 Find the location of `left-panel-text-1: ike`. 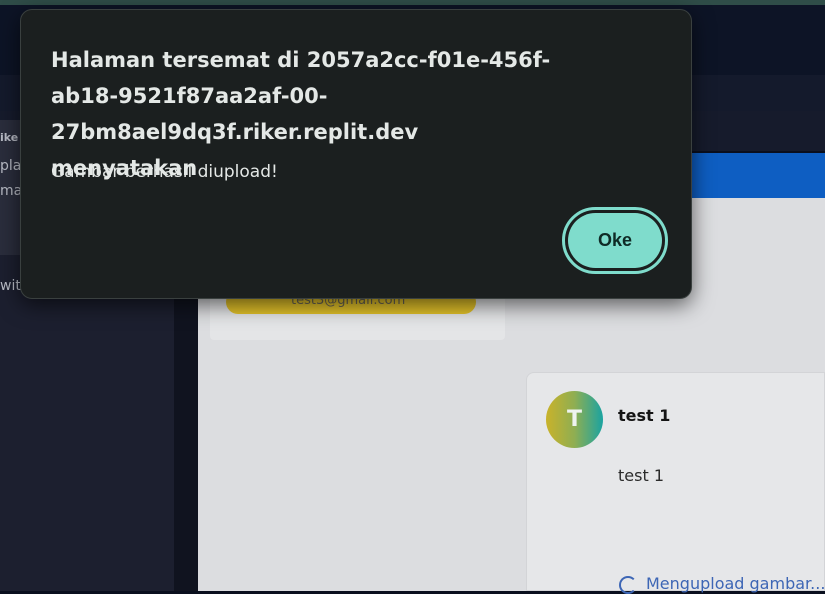

left-panel-text-1: ike is located at coordinates (9, 137).